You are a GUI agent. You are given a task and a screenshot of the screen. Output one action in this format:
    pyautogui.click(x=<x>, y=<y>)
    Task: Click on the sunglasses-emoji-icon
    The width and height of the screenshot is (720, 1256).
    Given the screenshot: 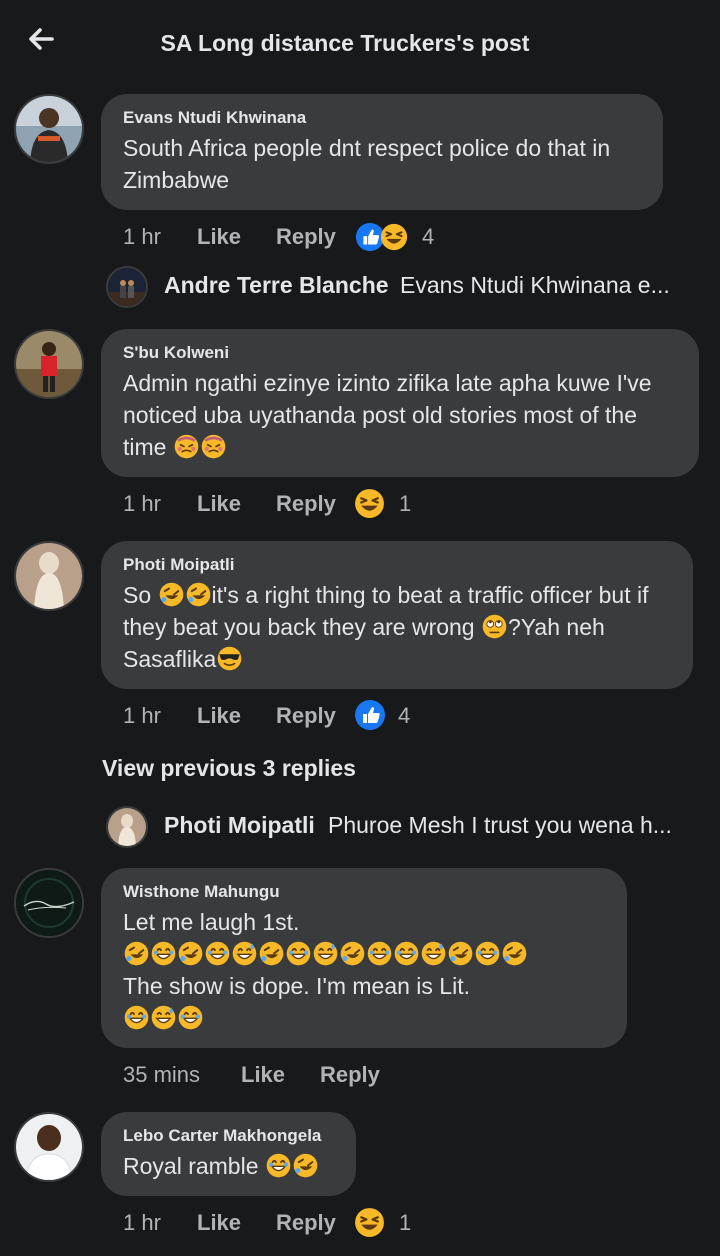 What is the action you would take?
    pyautogui.click(x=229, y=658)
    